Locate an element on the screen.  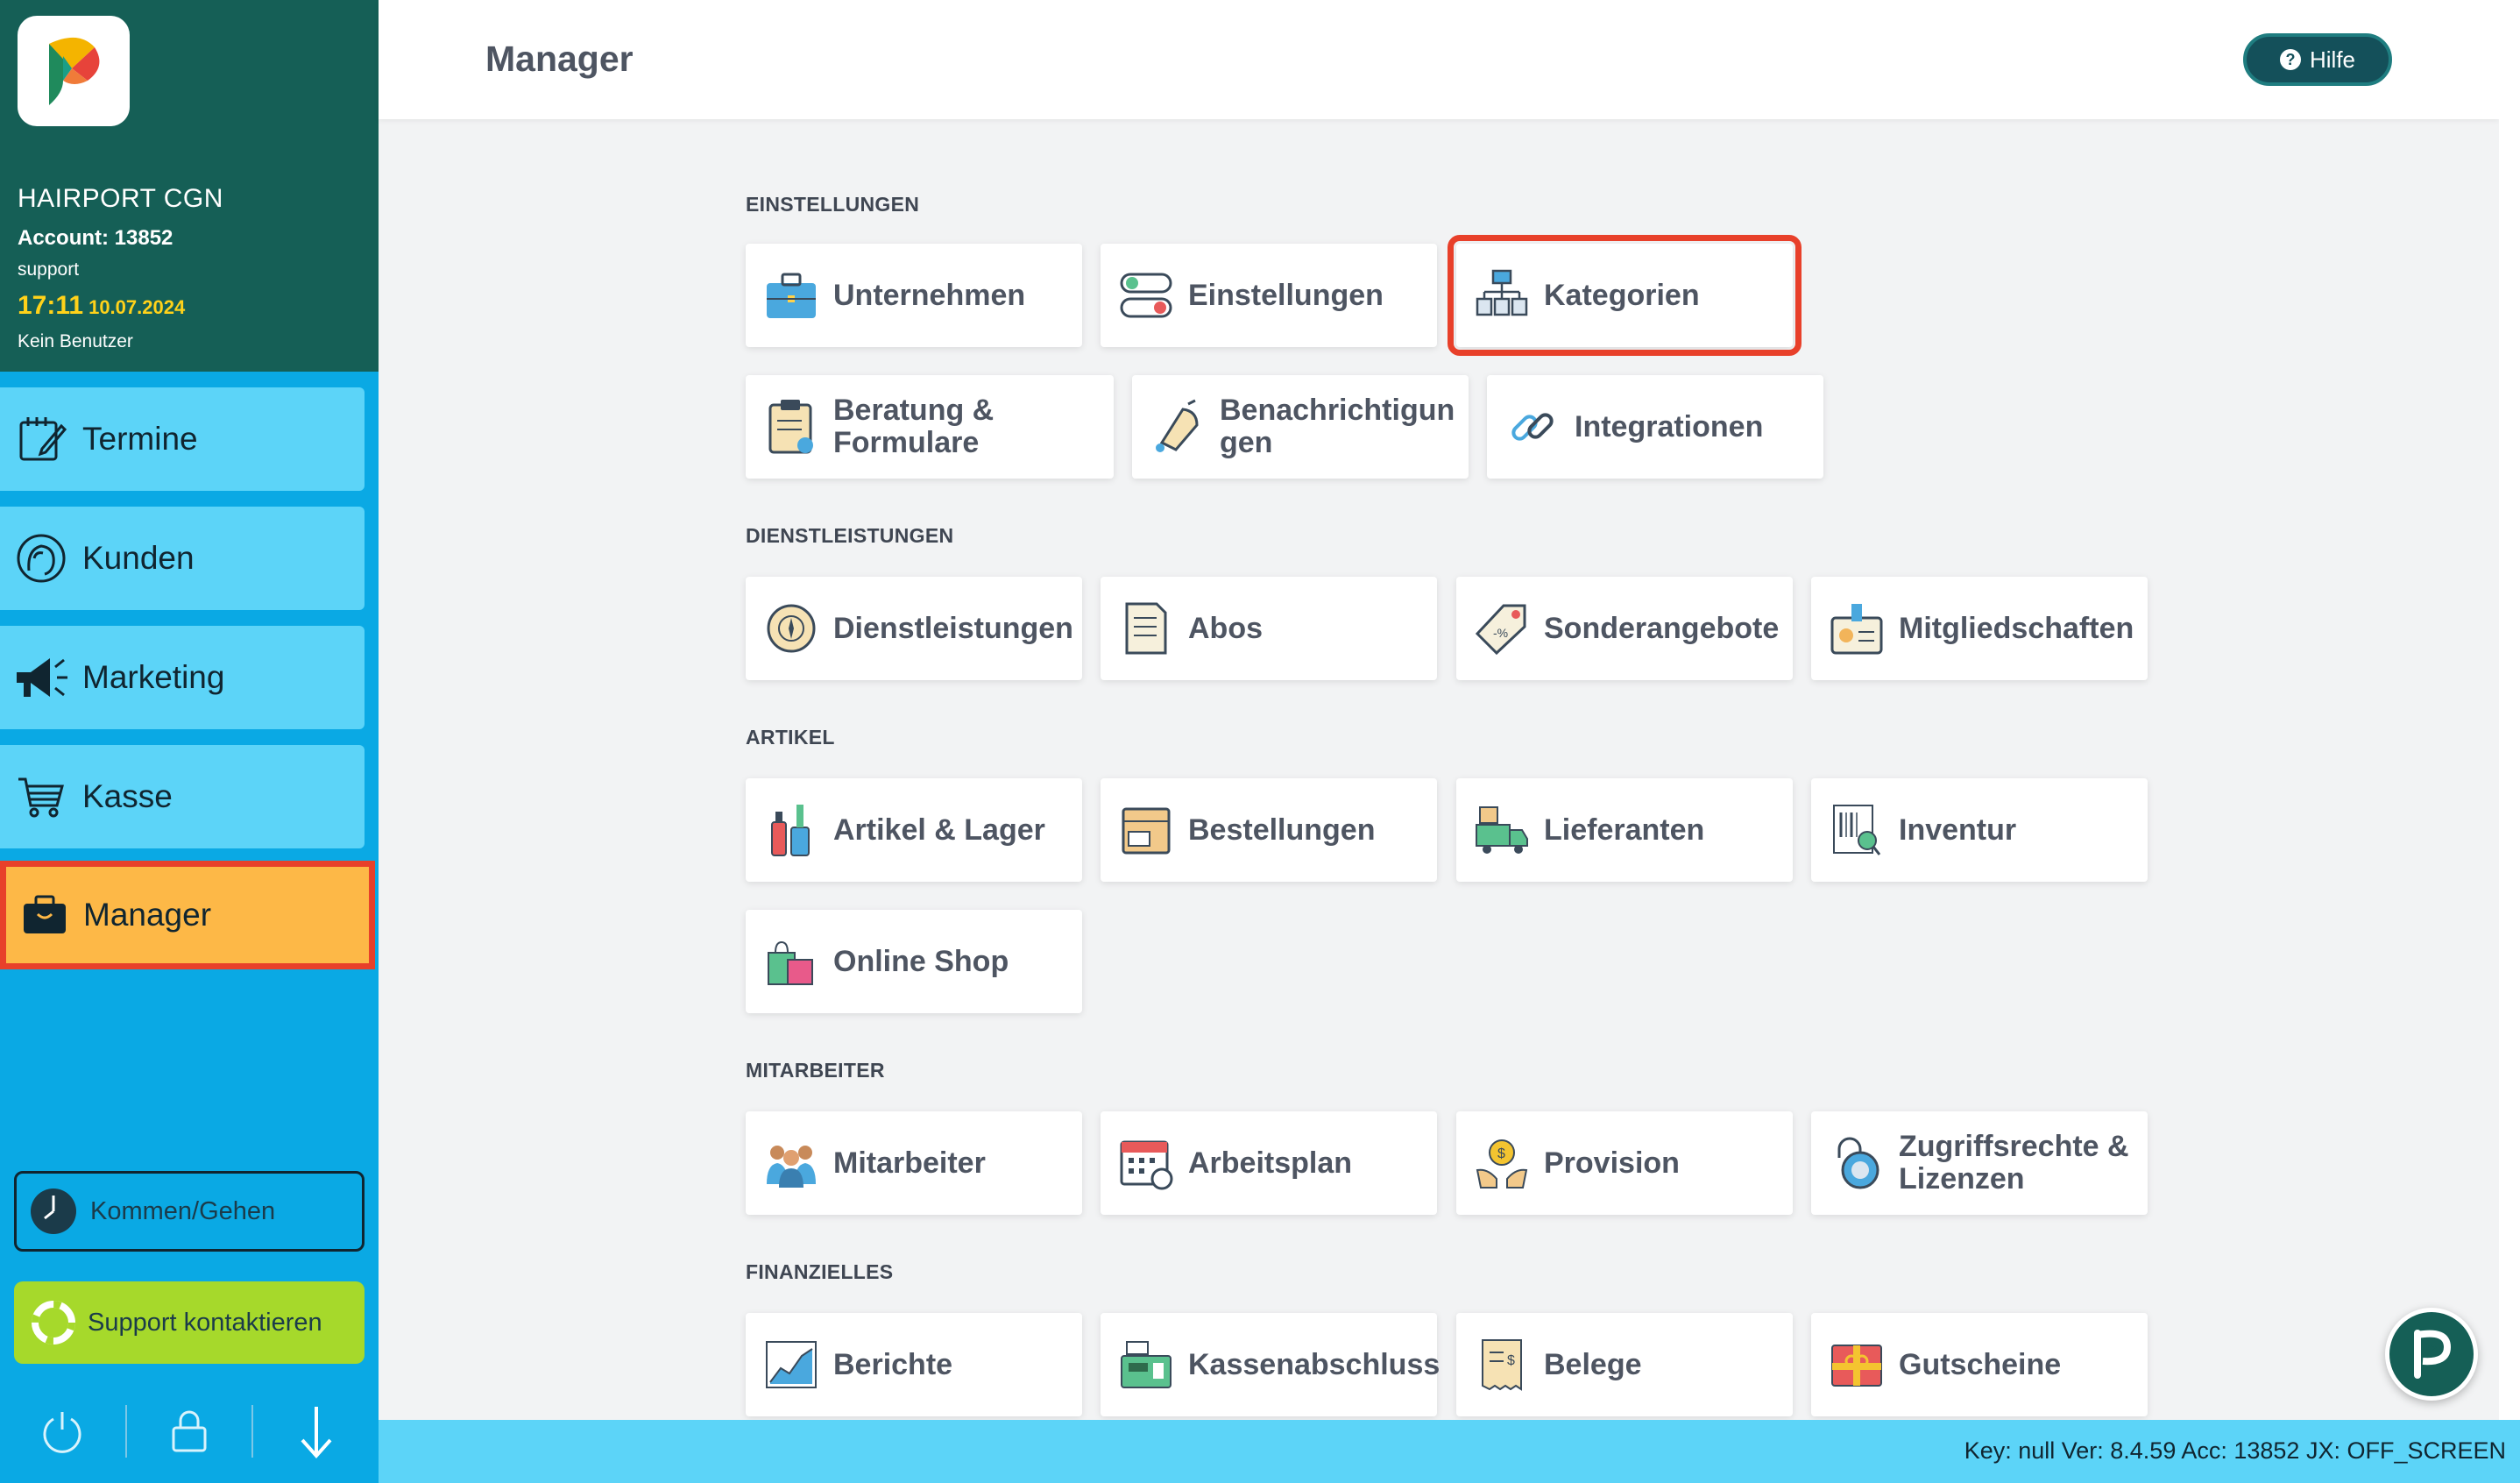
tile-bestellungen: Bestellungen is located at coordinates (1269, 830).